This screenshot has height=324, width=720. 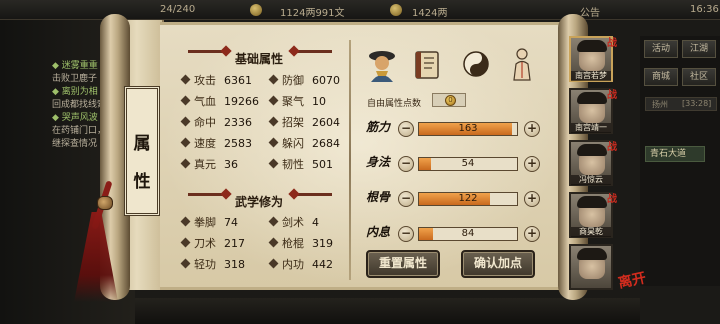 What do you see at coordinates (675, 154) in the screenshot?
I see `quest-chip: 青石大道` at bounding box center [675, 154].